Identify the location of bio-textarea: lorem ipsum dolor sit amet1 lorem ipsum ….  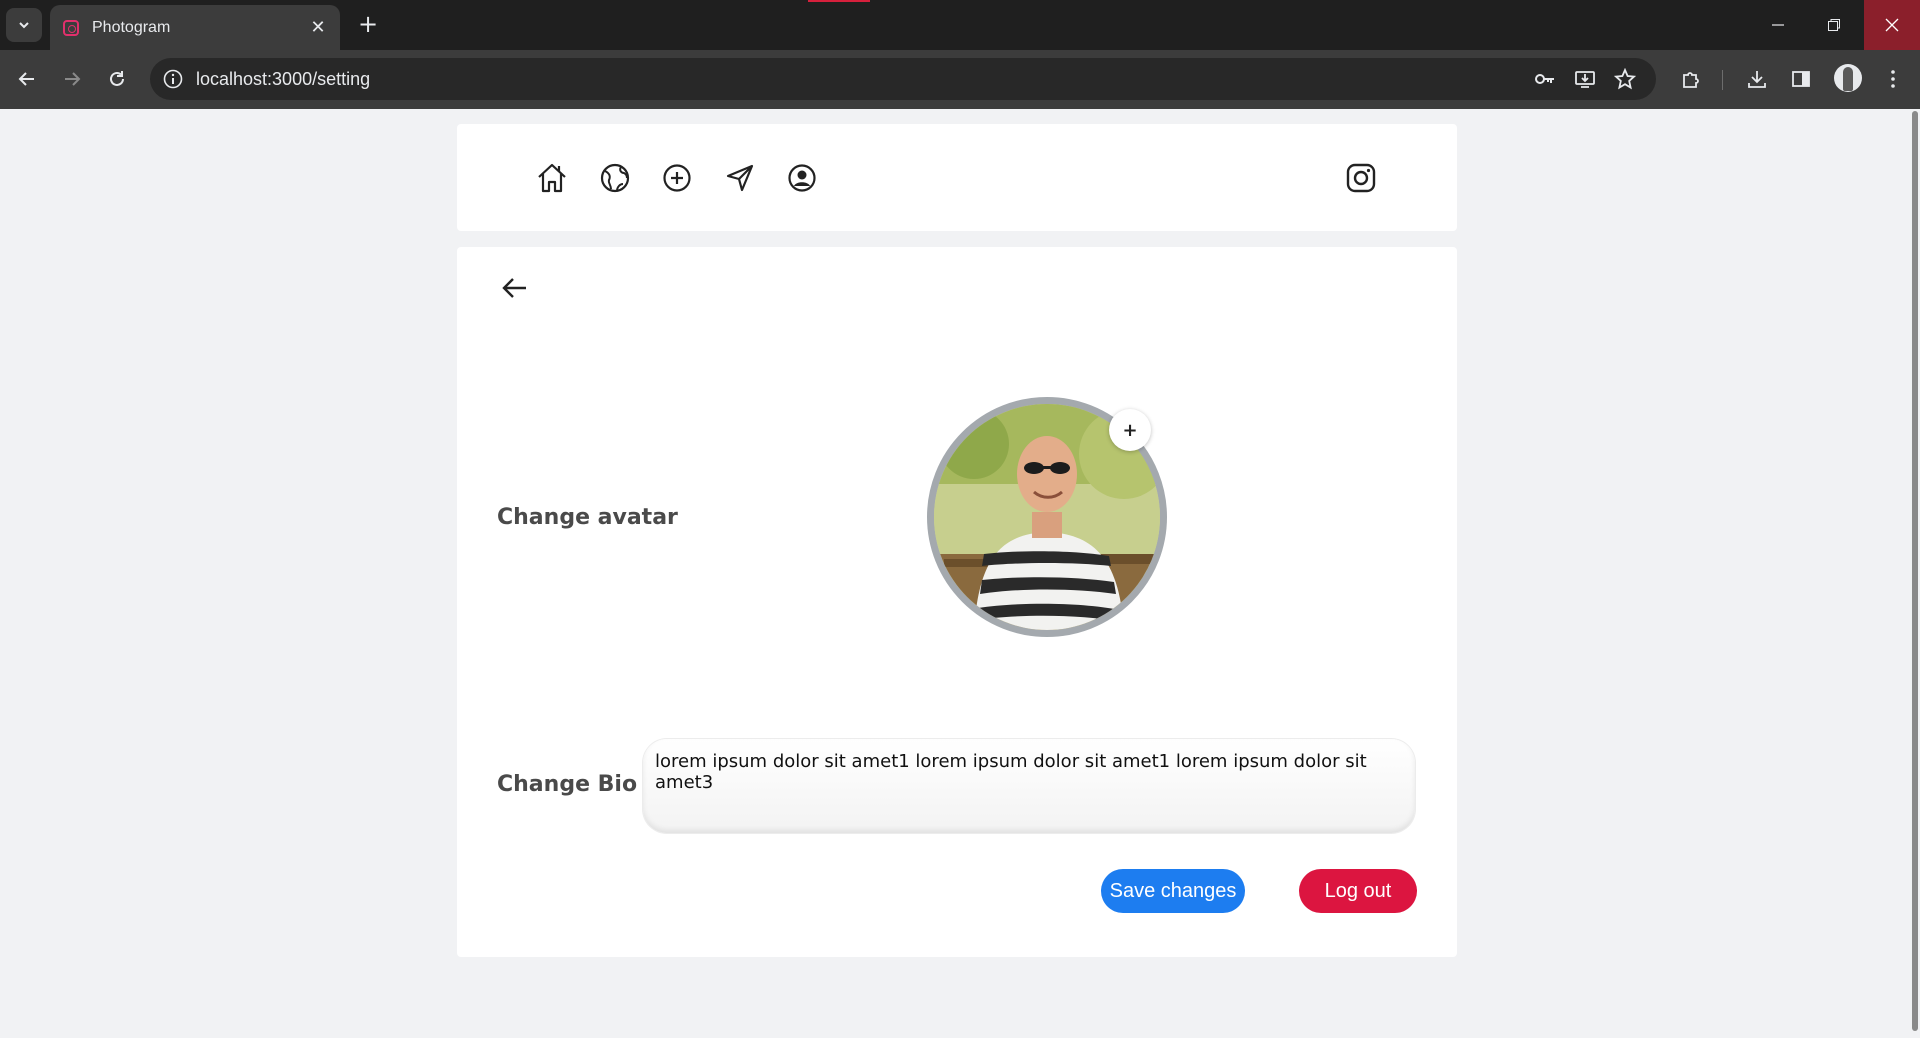
(1029, 786).